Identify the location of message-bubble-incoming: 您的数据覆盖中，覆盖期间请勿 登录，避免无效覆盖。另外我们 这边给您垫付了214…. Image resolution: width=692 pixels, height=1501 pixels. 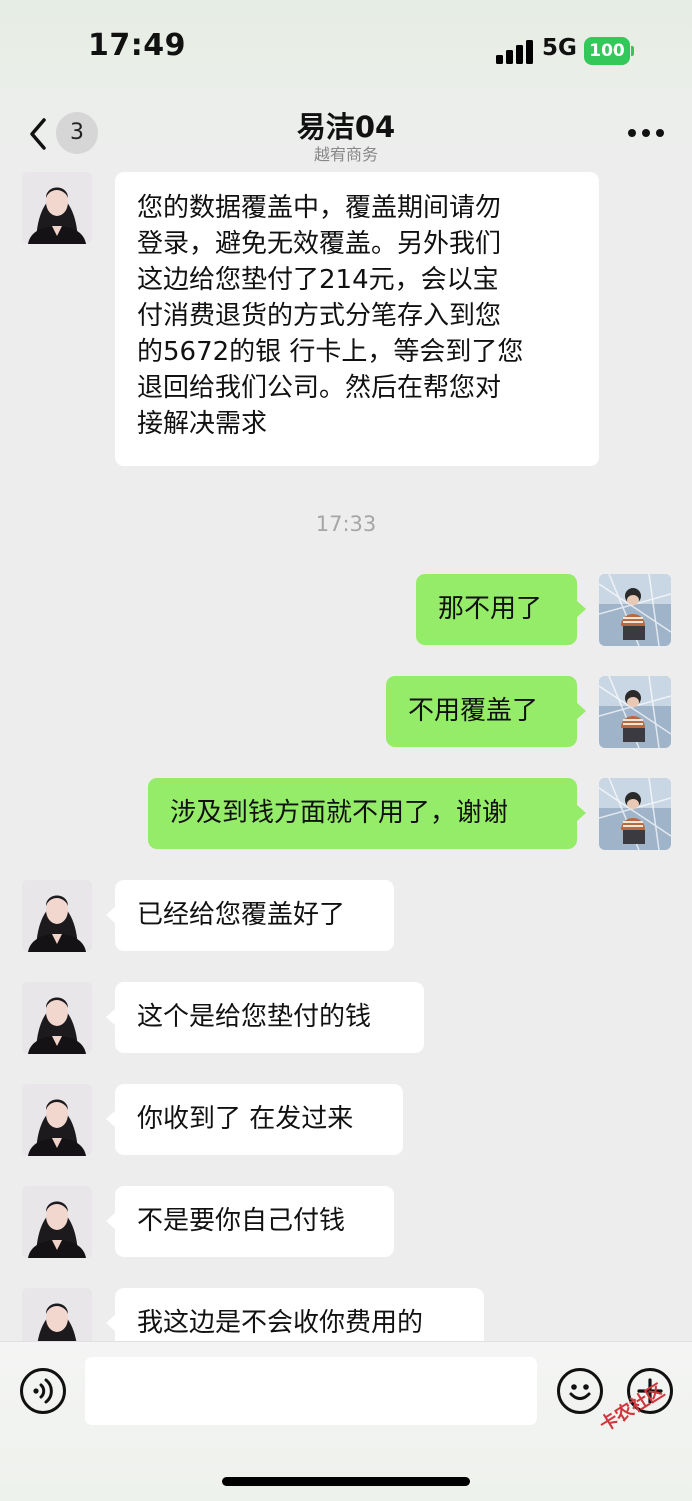
(357, 319).